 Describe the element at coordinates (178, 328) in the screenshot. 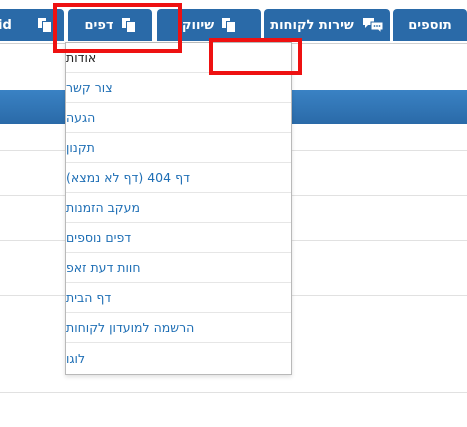

I see `menu-item-club-registration: הרשמה למועדון לקוחות` at that location.